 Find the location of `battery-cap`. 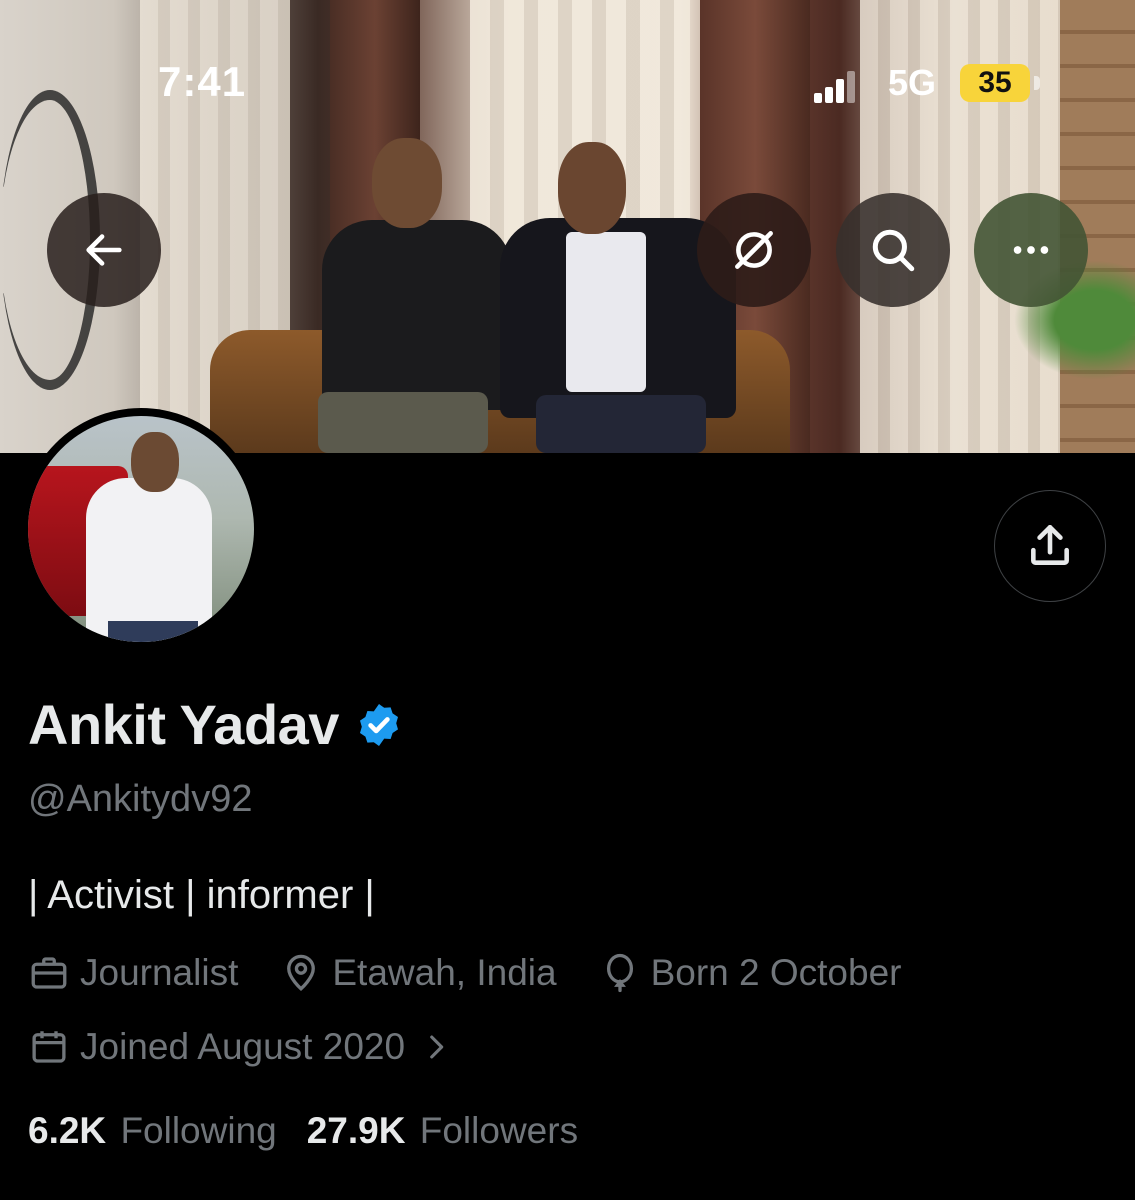

battery-cap is located at coordinates (1037, 83).